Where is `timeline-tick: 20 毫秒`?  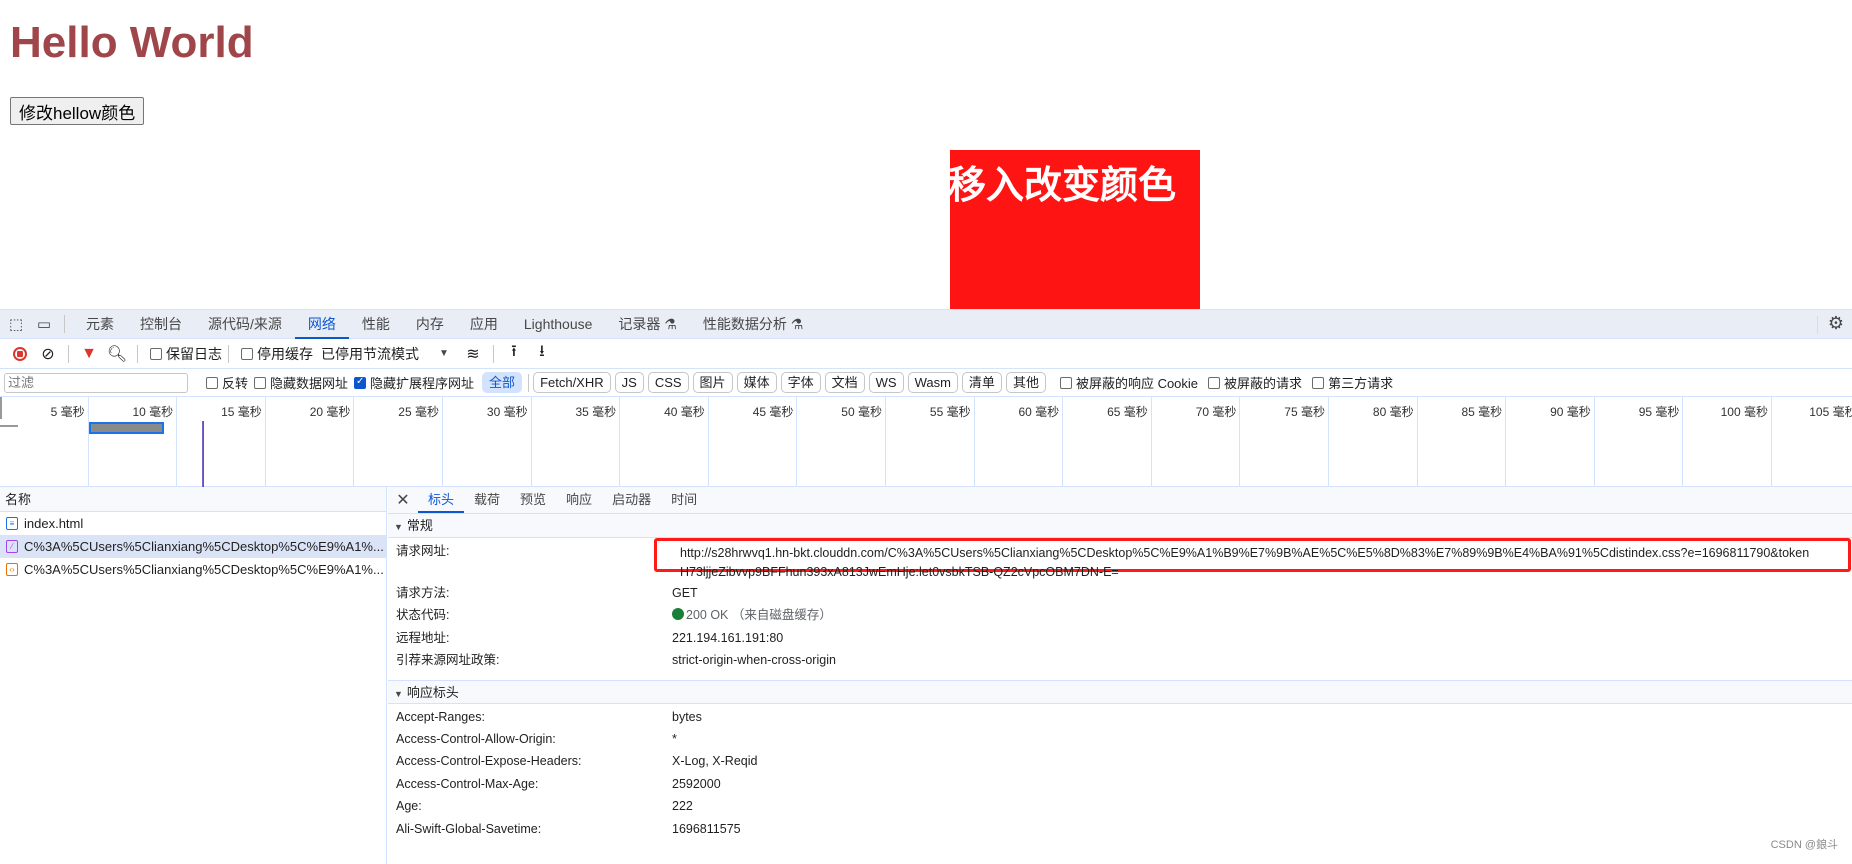
timeline-tick: 20 毫秒 is located at coordinates (310, 442).